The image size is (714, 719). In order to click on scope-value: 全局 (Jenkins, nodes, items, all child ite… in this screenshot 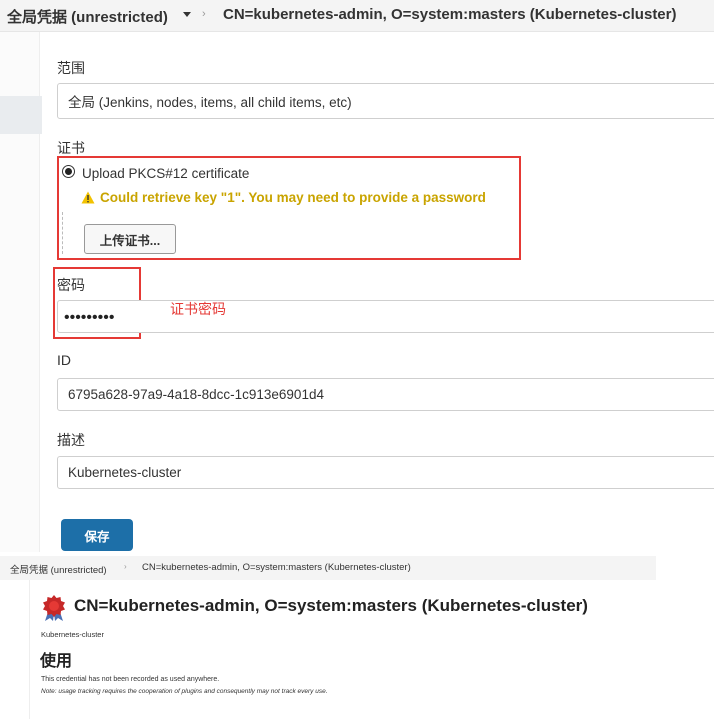, I will do `click(210, 102)`.